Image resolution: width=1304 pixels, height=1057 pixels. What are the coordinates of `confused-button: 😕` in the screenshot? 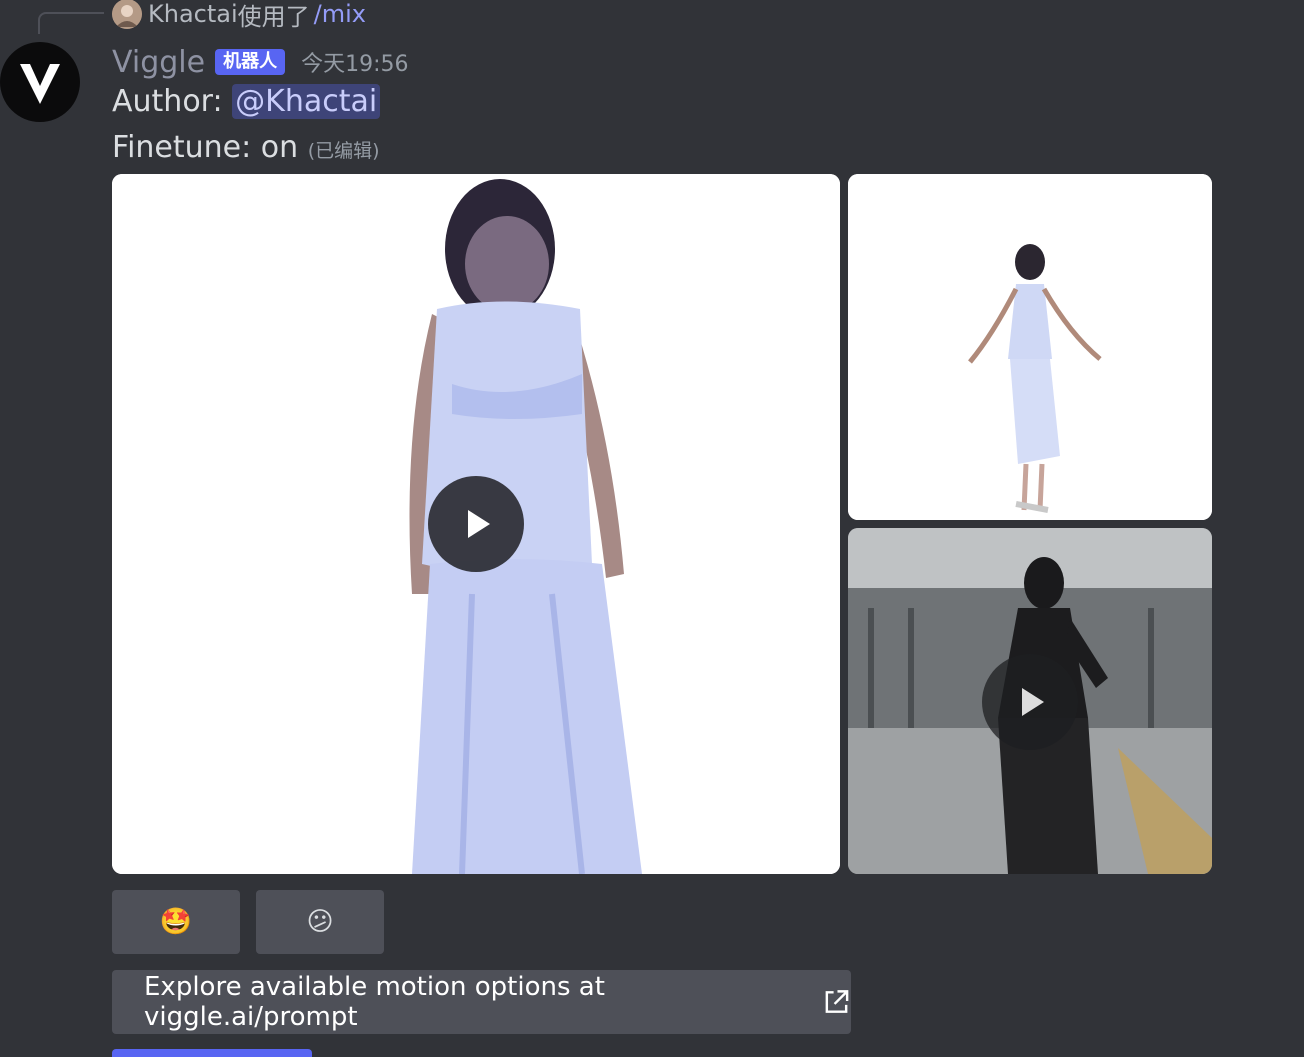 It's located at (320, 922).